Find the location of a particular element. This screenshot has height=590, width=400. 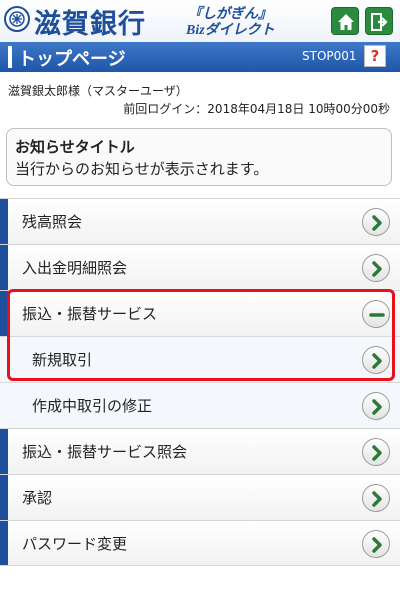

menu-item-label: 振込・振替サービス is located at coordinates (90, 314).